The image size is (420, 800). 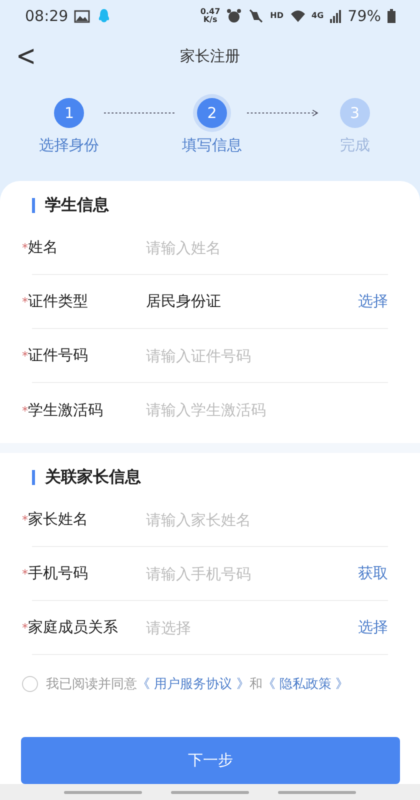 What do you see at coordinates (210, 56) in the screenshot?
I see `page-title: 家长注册` at bounding box center [210, 56].